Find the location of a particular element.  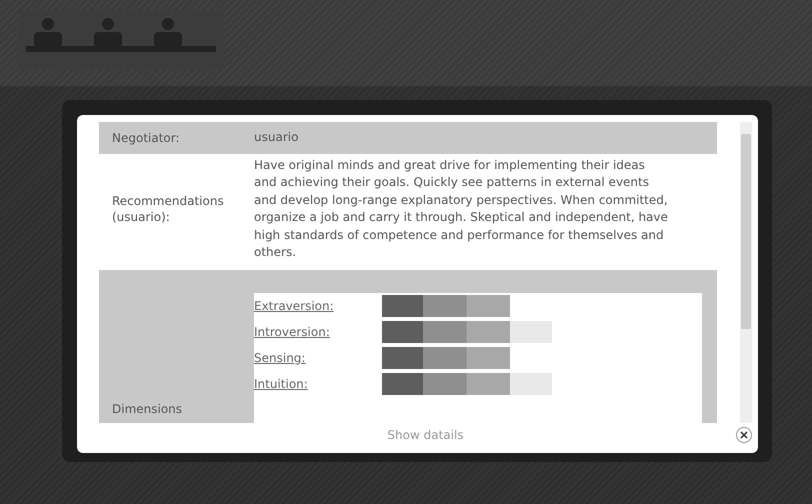

close-button is located at coordinates (744, 435).